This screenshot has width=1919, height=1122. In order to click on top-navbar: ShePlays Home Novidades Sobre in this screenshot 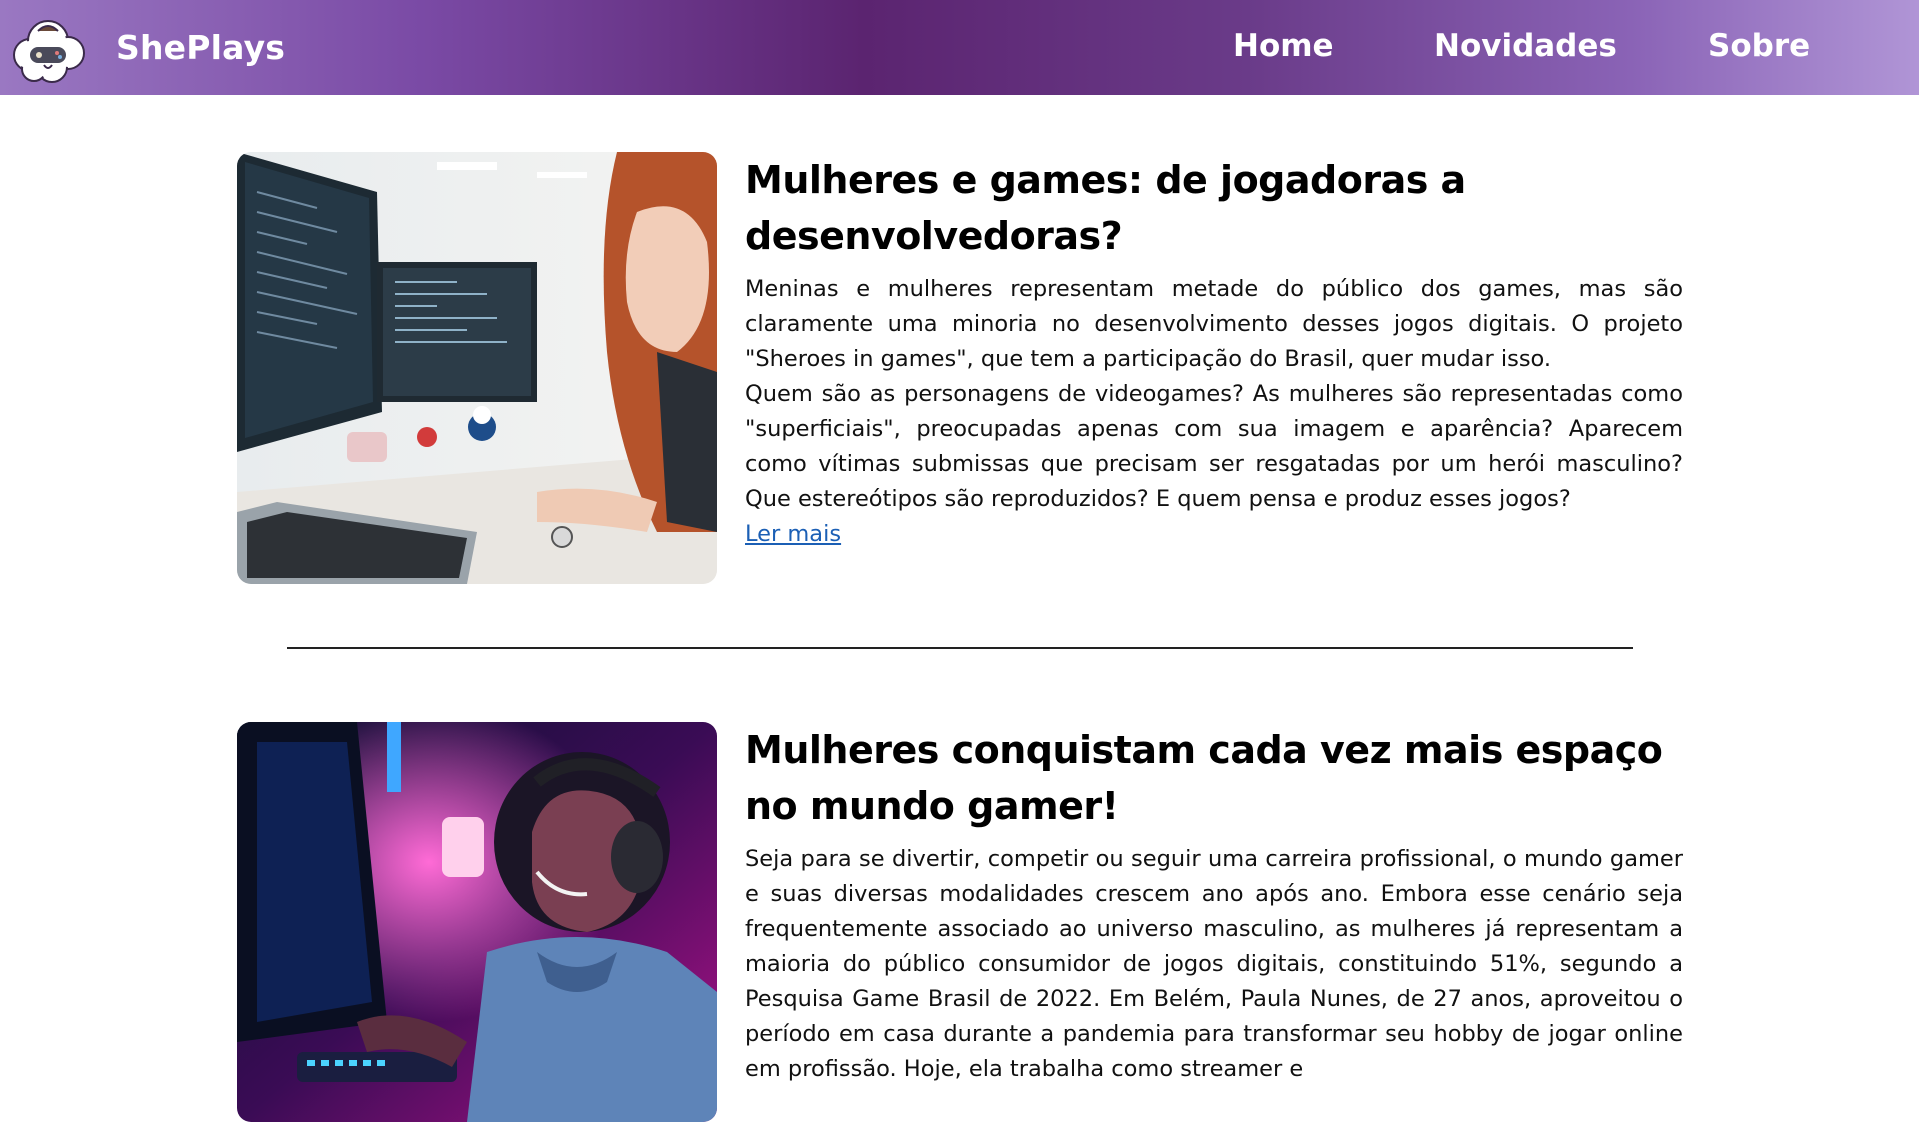, I will do `click(959, 47)`.